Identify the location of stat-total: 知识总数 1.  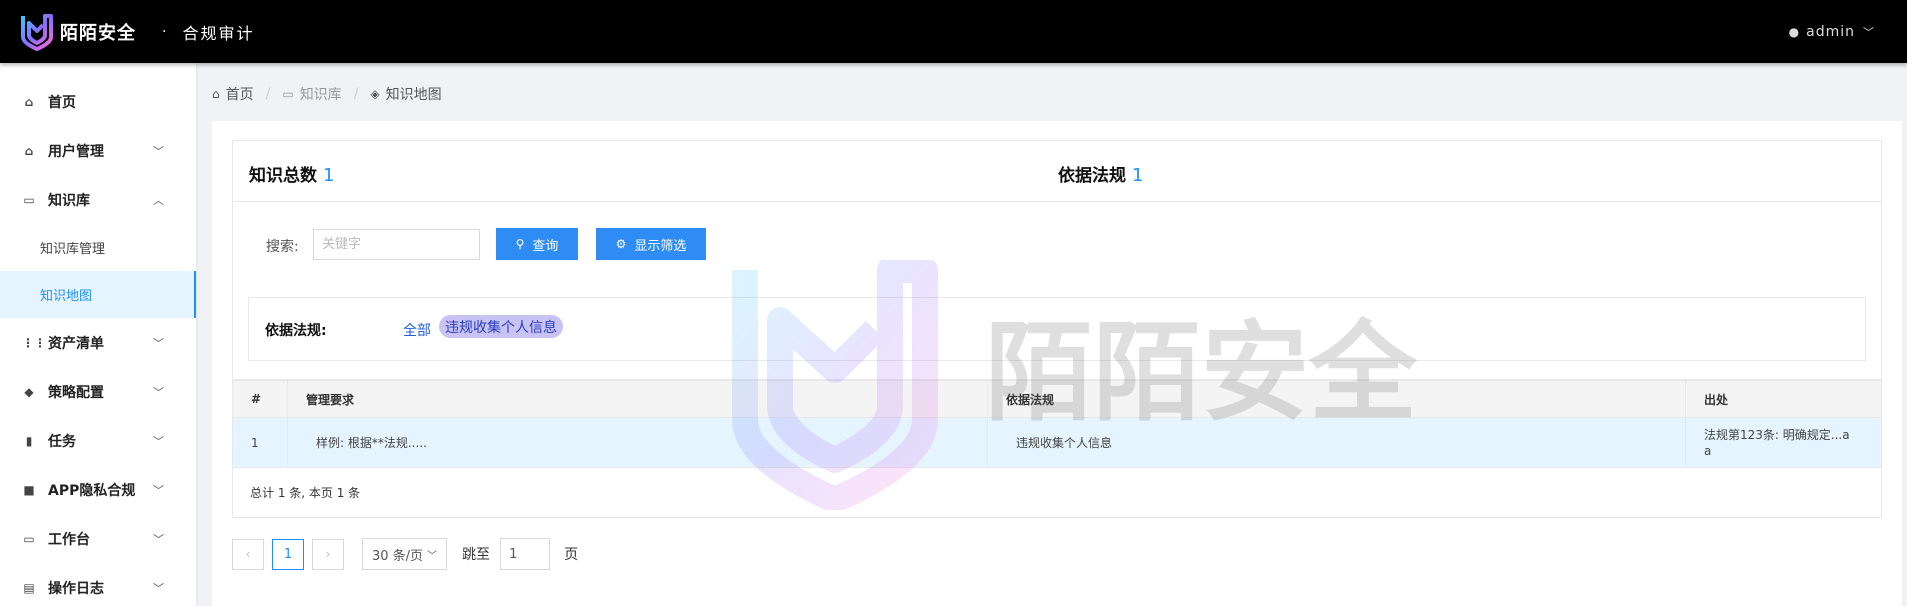
(291, 173).